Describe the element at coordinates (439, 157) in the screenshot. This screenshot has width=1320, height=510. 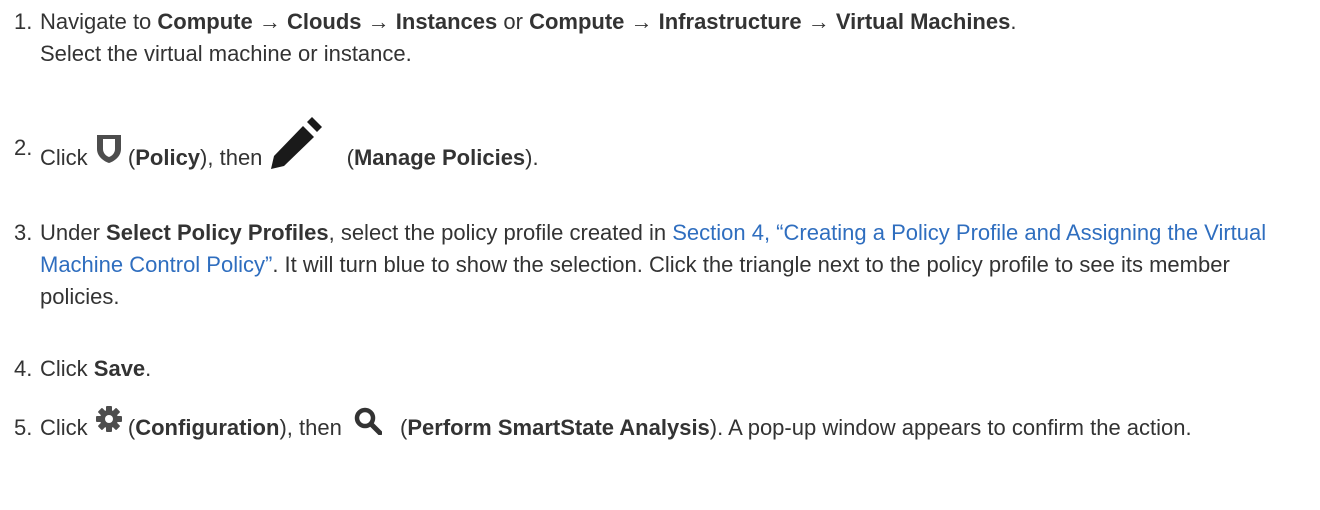
I see `button-name-manage-policies: Manage Policies` at that location.